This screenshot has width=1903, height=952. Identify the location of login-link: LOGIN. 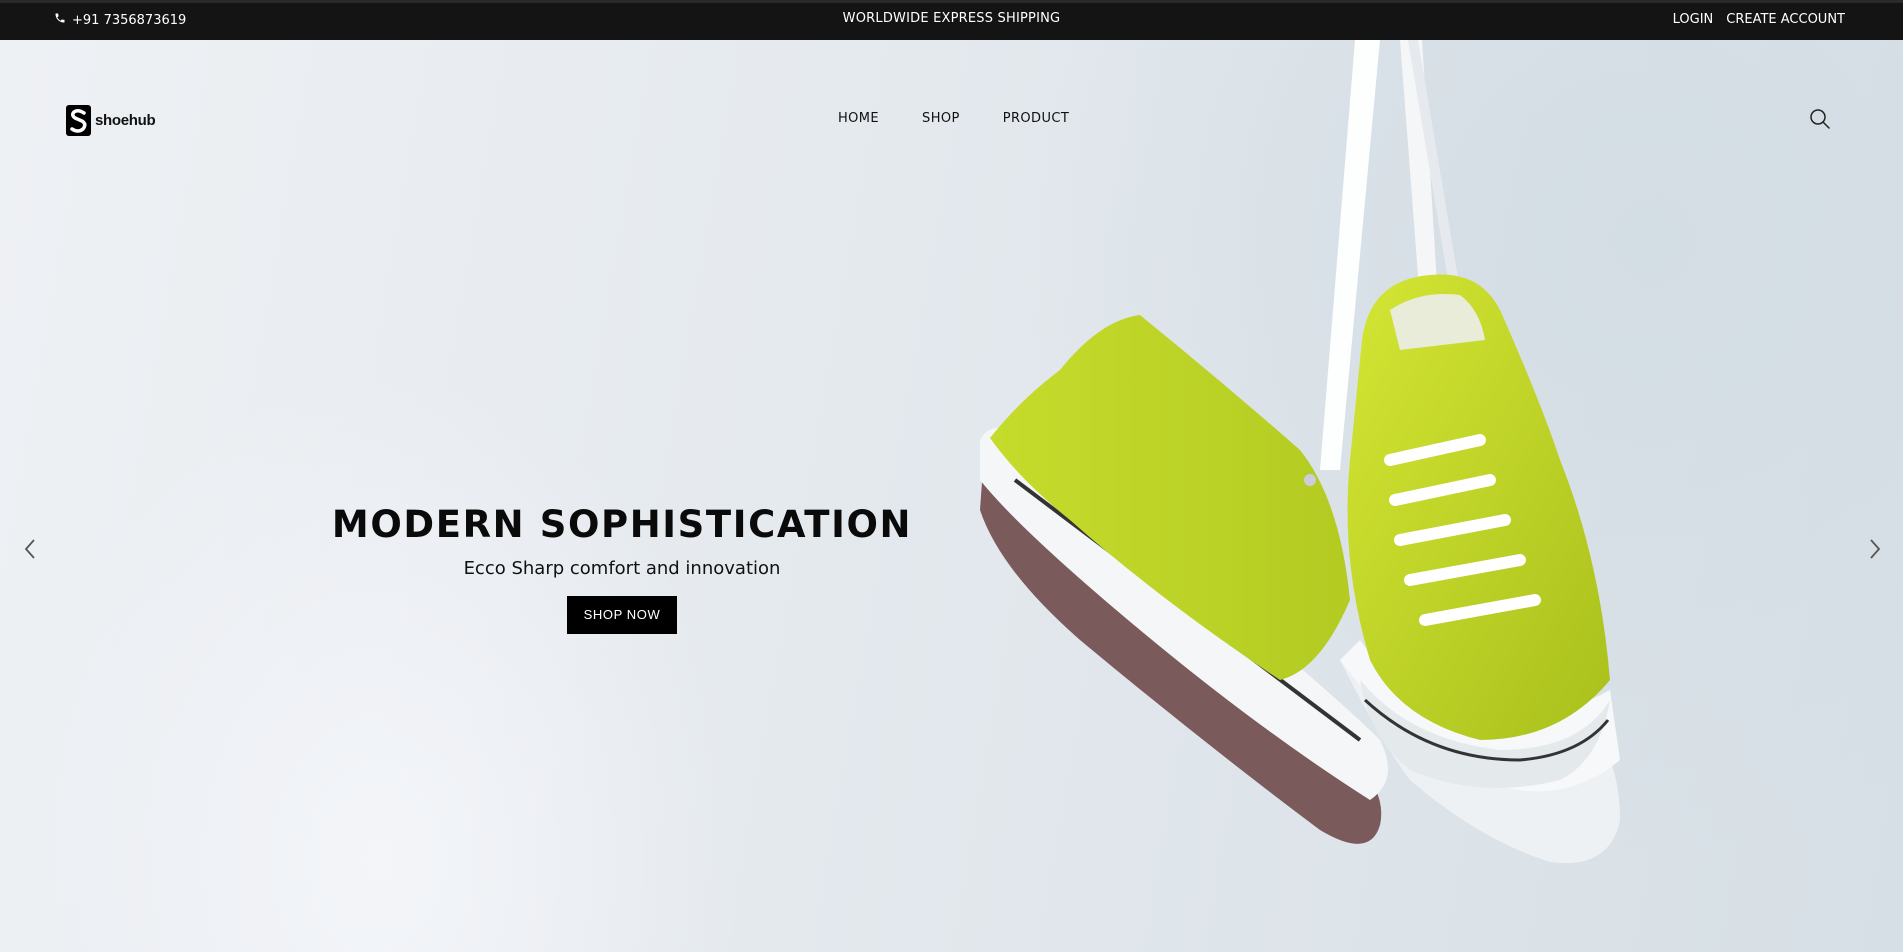
(1693, 19).